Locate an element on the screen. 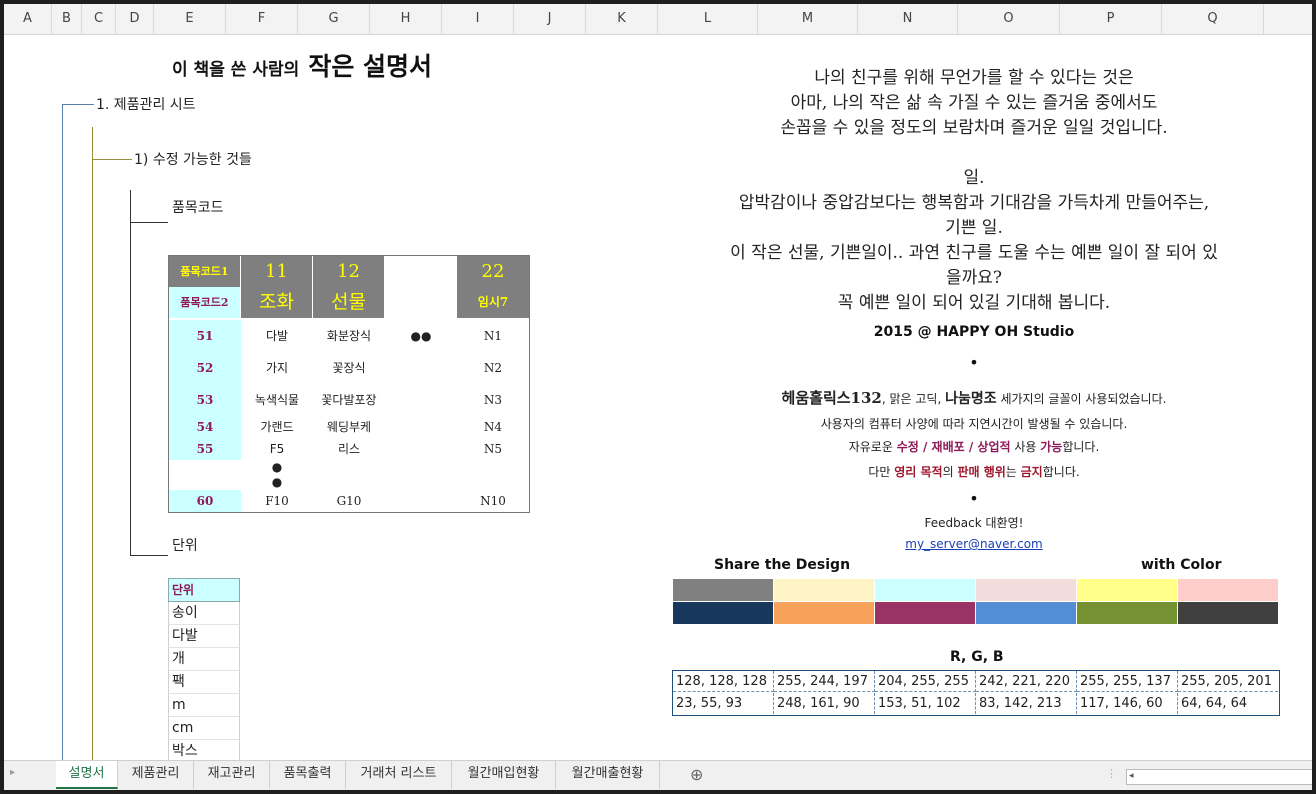 The image size is (1316, 794). scroll-left-arrow-icon: ◂ is located at coordinates (1131, 776).